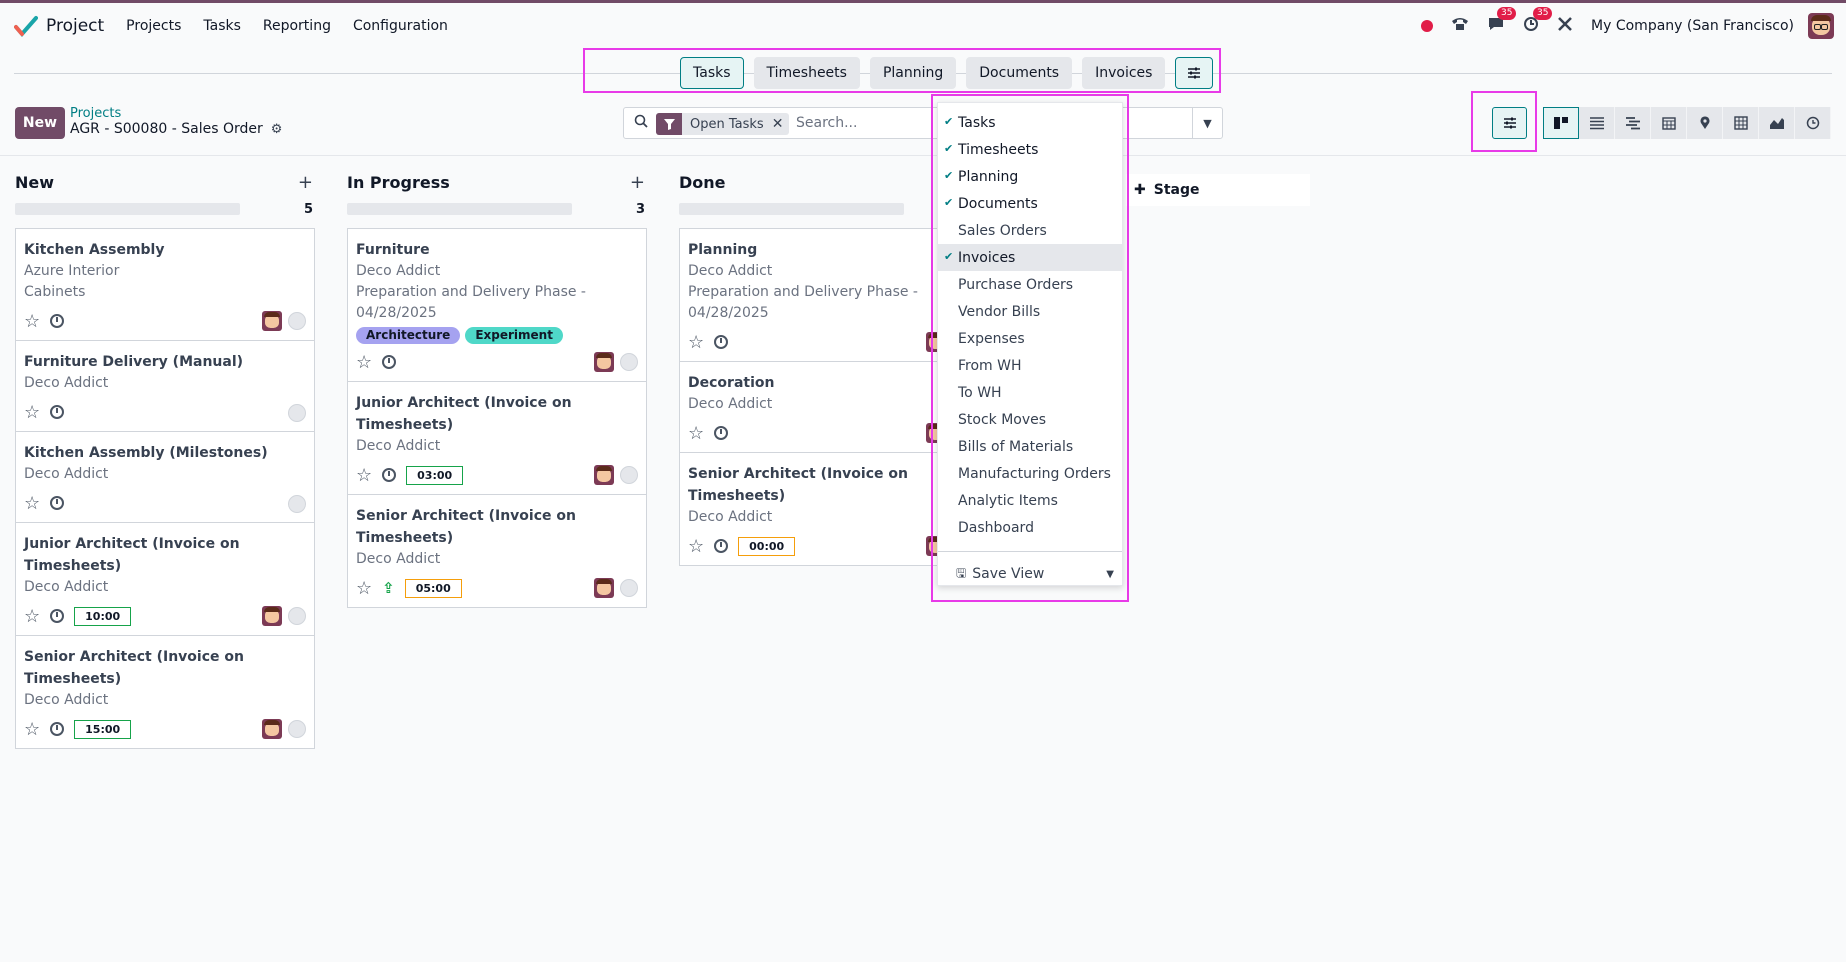  I want to click on dropdown-item-to-wh: To WH, so click(1030, 392).